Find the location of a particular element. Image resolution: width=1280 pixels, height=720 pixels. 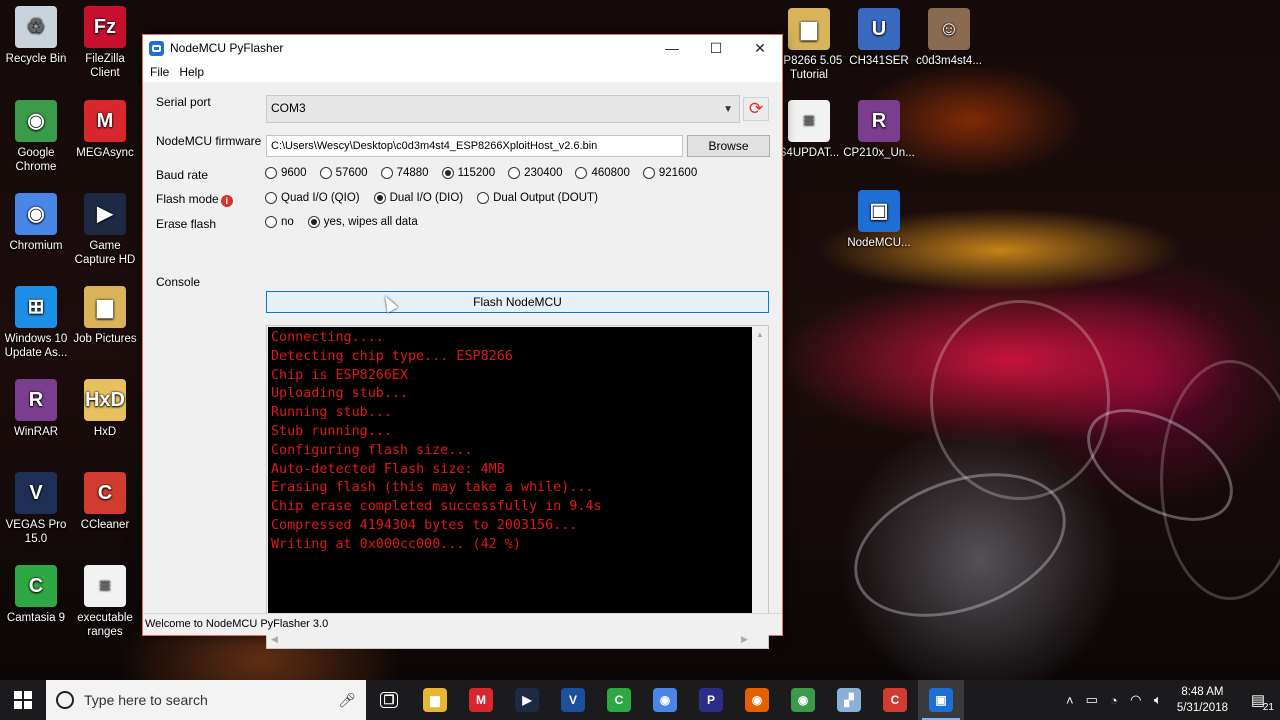

serial-port-label: Serial port is located at coordinates (183, 102).